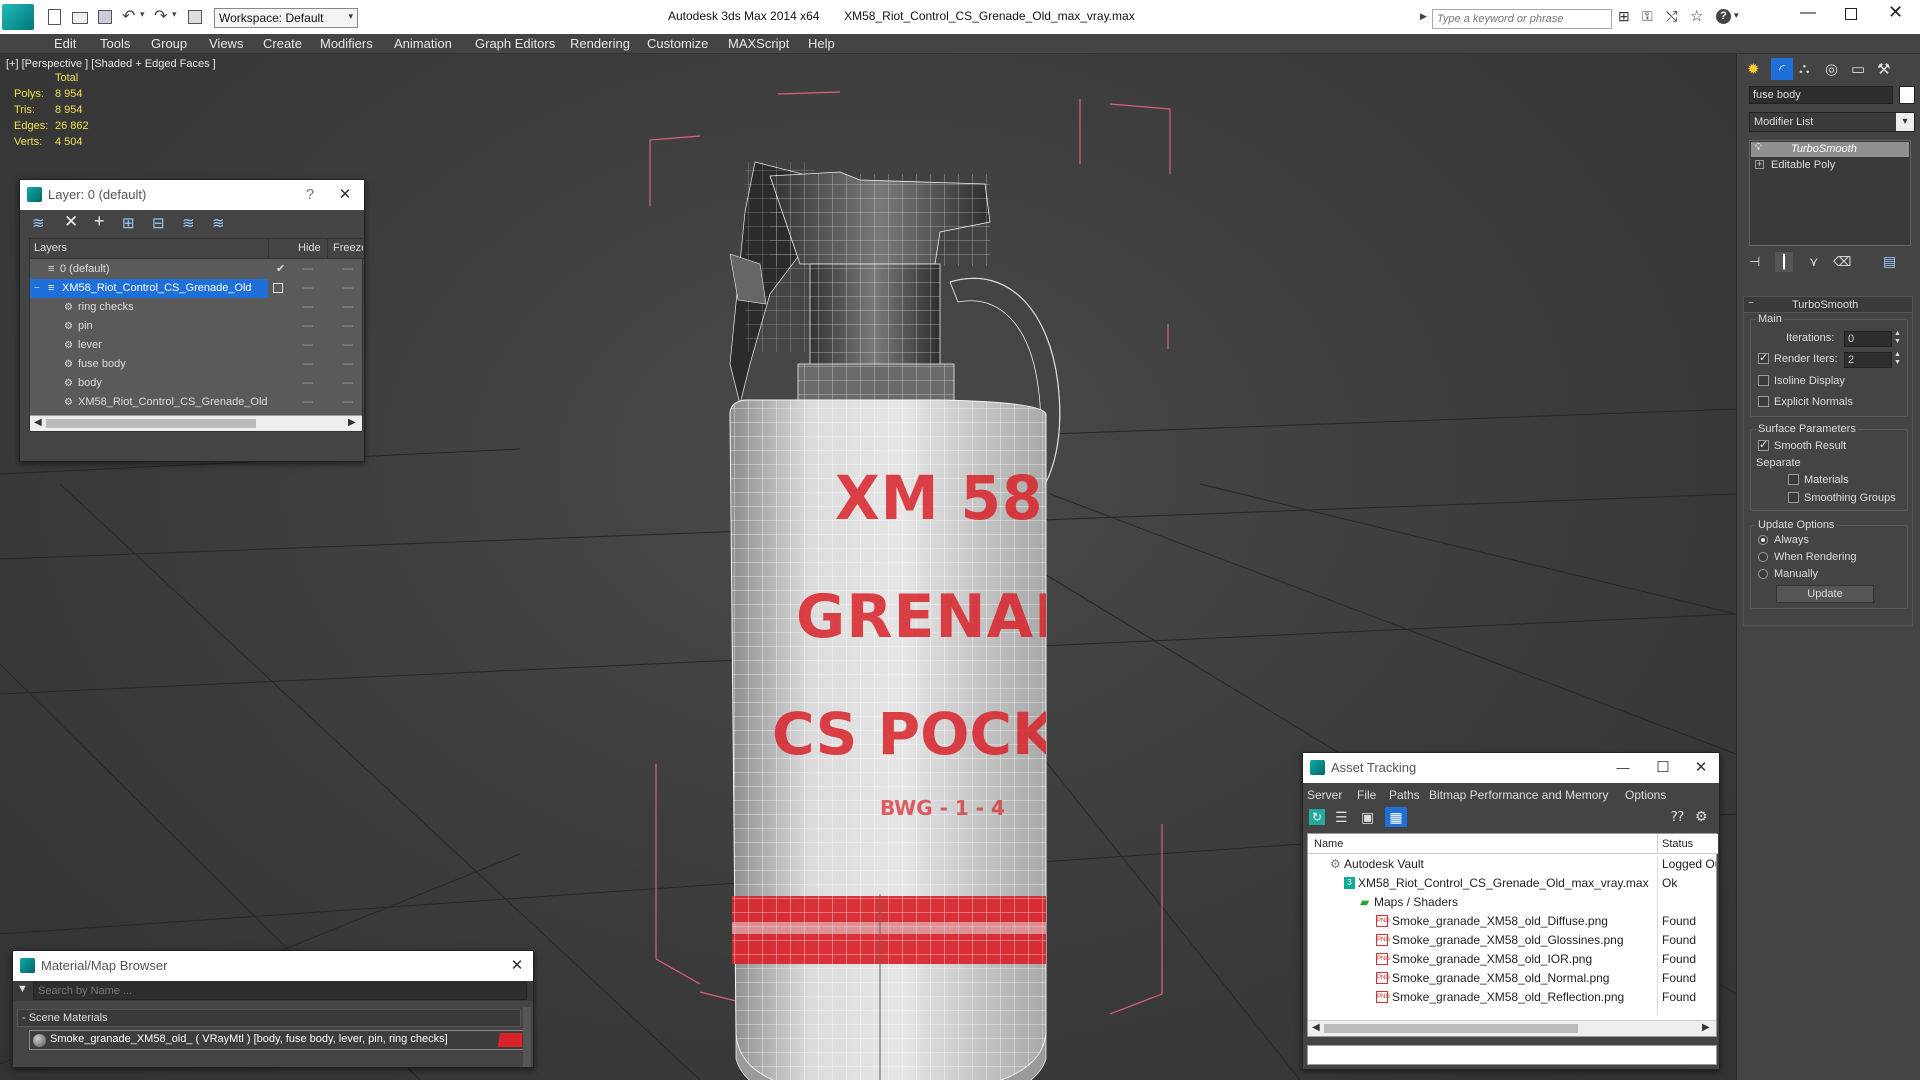 The width and height of the screenshot is (1920, 1080). I want to click on object-row: ⚙ pin ---- ----, so click(197, 326).